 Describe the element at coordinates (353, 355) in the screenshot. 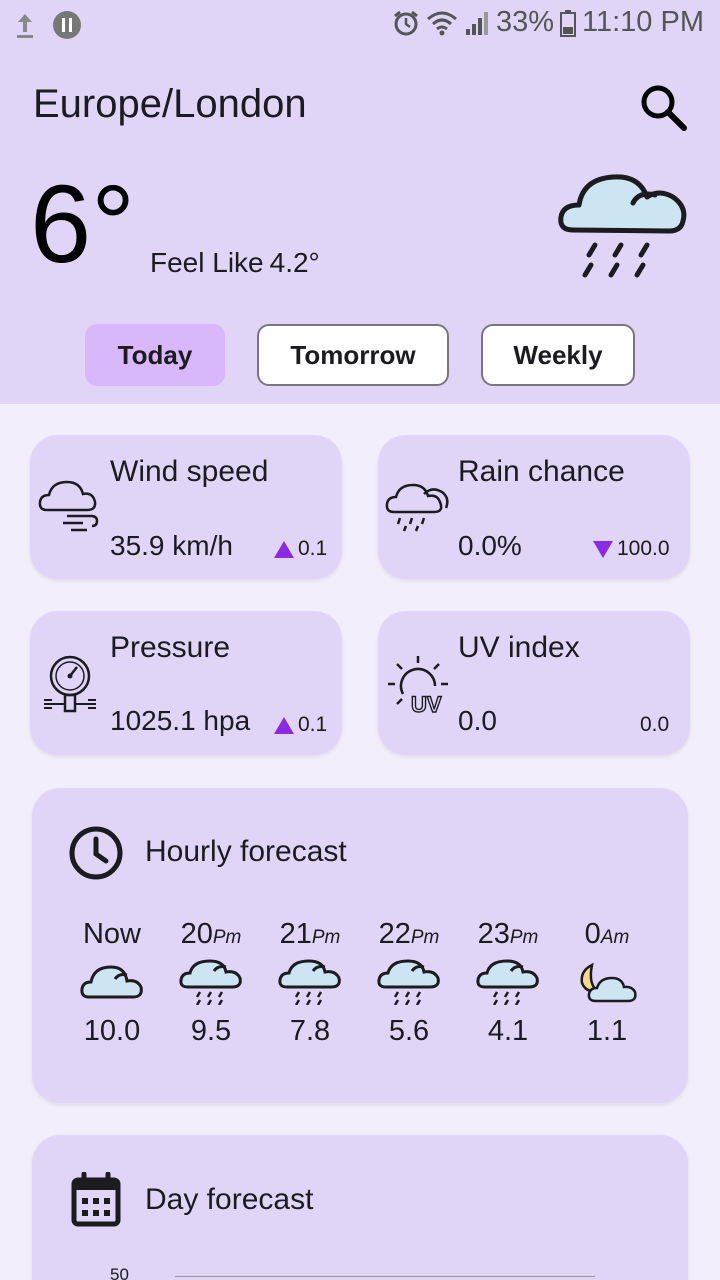

I see `tab-tomorrow: Tomorrow` at that location.